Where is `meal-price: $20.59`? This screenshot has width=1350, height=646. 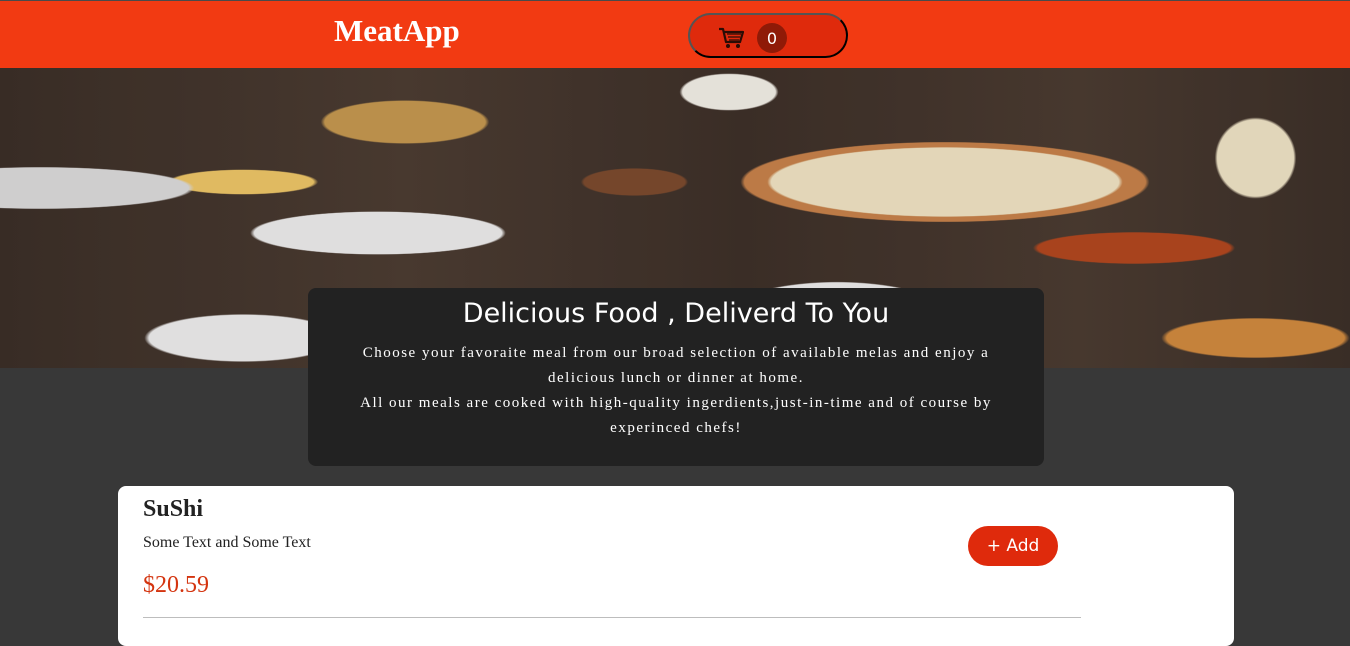 meal-price: $20.59 is located at coordinates (176, 585).